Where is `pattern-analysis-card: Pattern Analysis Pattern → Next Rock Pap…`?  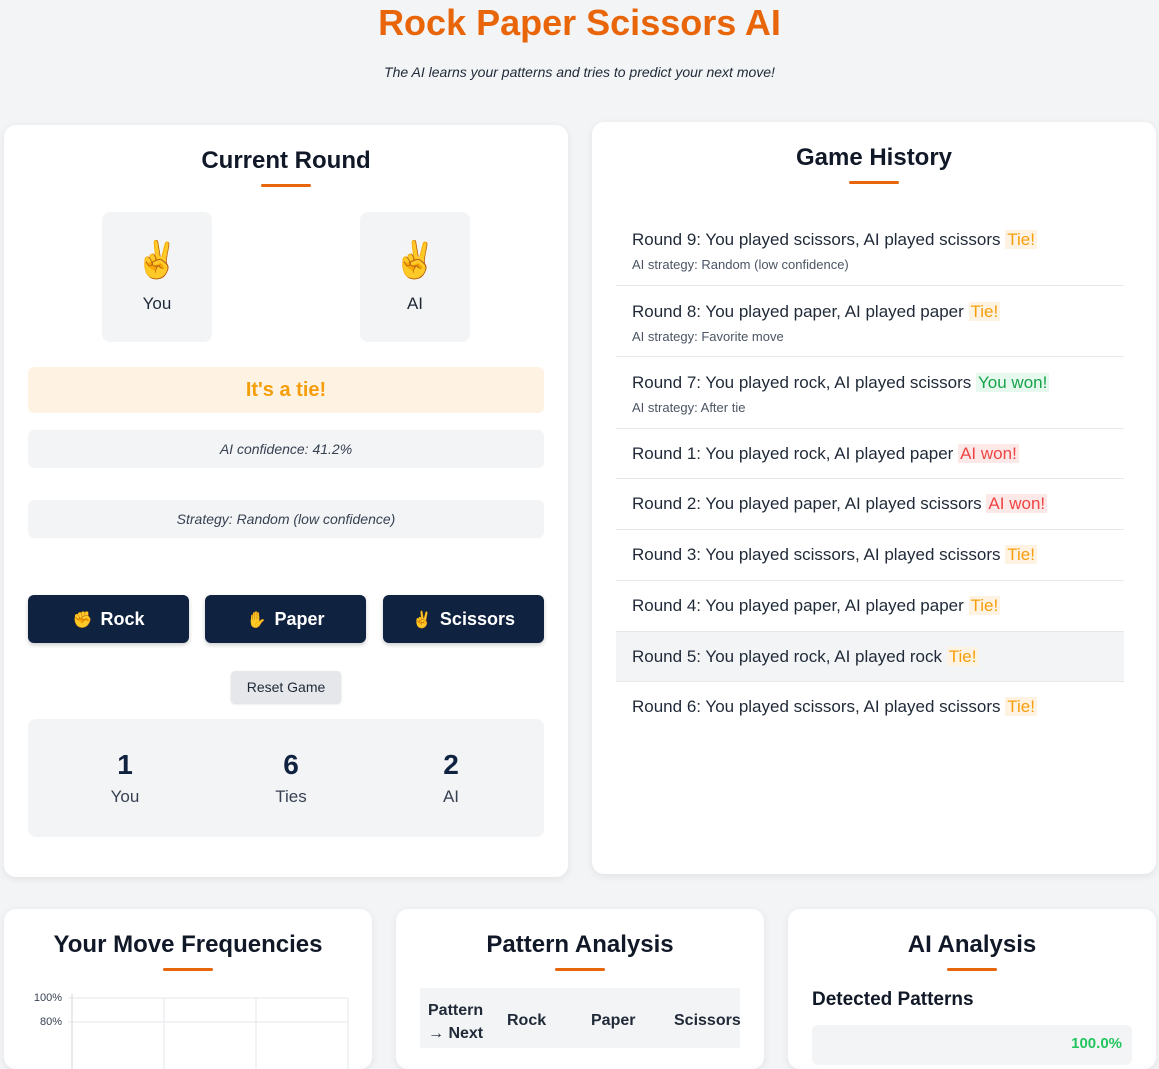
pattern-analysis-card: Pattern Analysis Pattern → Next Rock Pap… is located at coordinates (580, 989).